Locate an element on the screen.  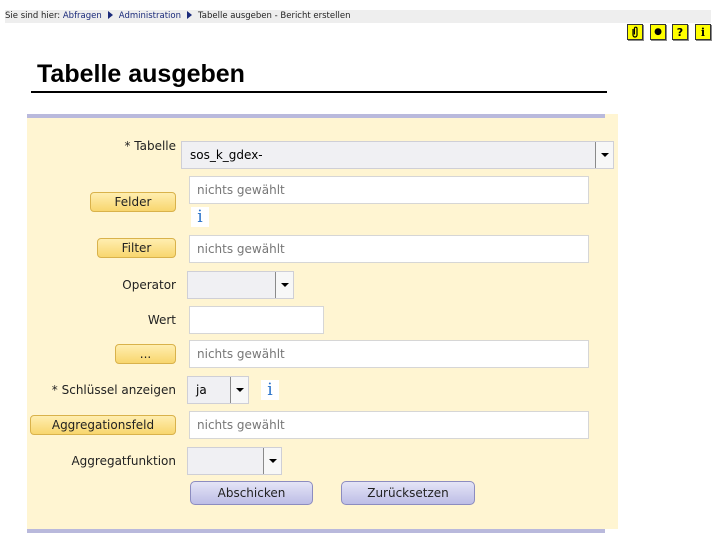
submit-button: Abschicken is located at coordinates (251, 493).